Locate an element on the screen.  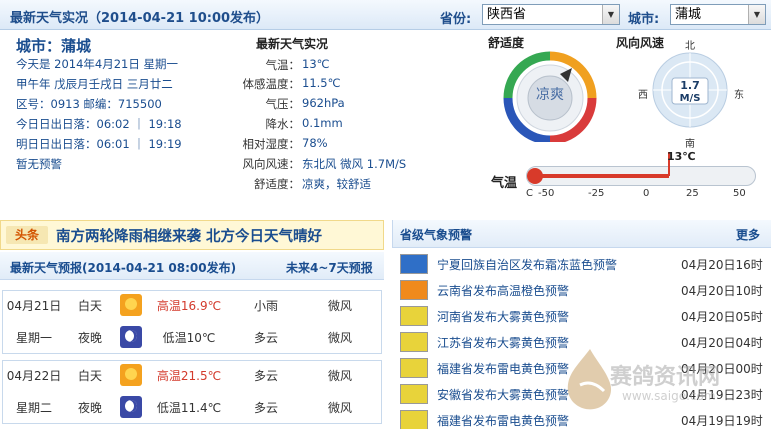
thermometer-current: 13℃ is located at coordinates (681, 156).